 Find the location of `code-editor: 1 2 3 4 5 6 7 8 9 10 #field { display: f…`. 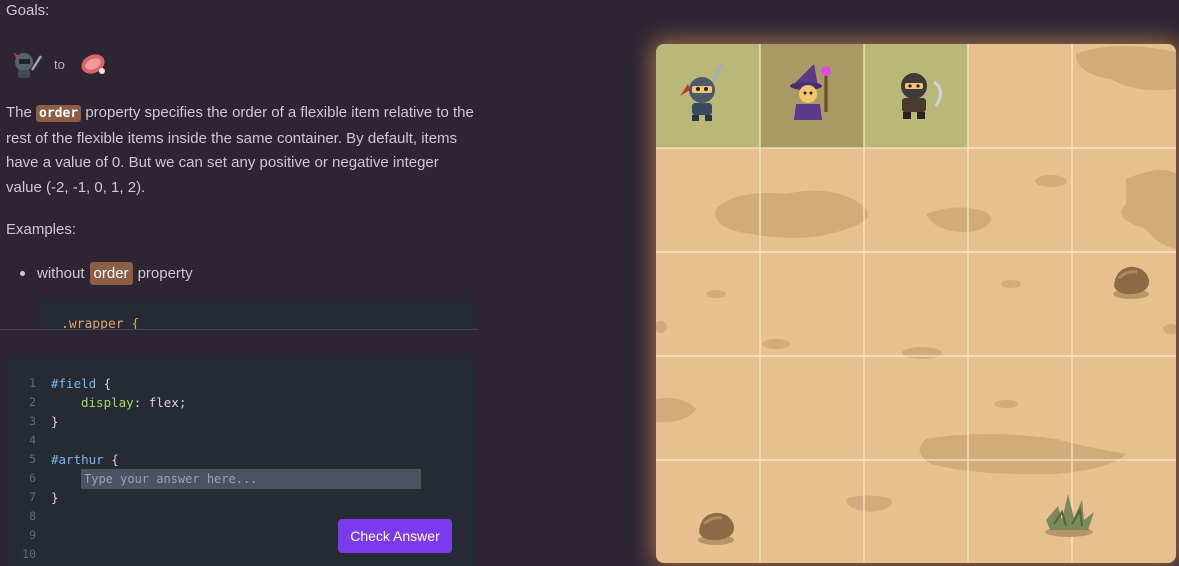

code-editor: 1 2 3 4 5 6 7 8 9 10 #field { display: f… is located at coordinates (241, 460).